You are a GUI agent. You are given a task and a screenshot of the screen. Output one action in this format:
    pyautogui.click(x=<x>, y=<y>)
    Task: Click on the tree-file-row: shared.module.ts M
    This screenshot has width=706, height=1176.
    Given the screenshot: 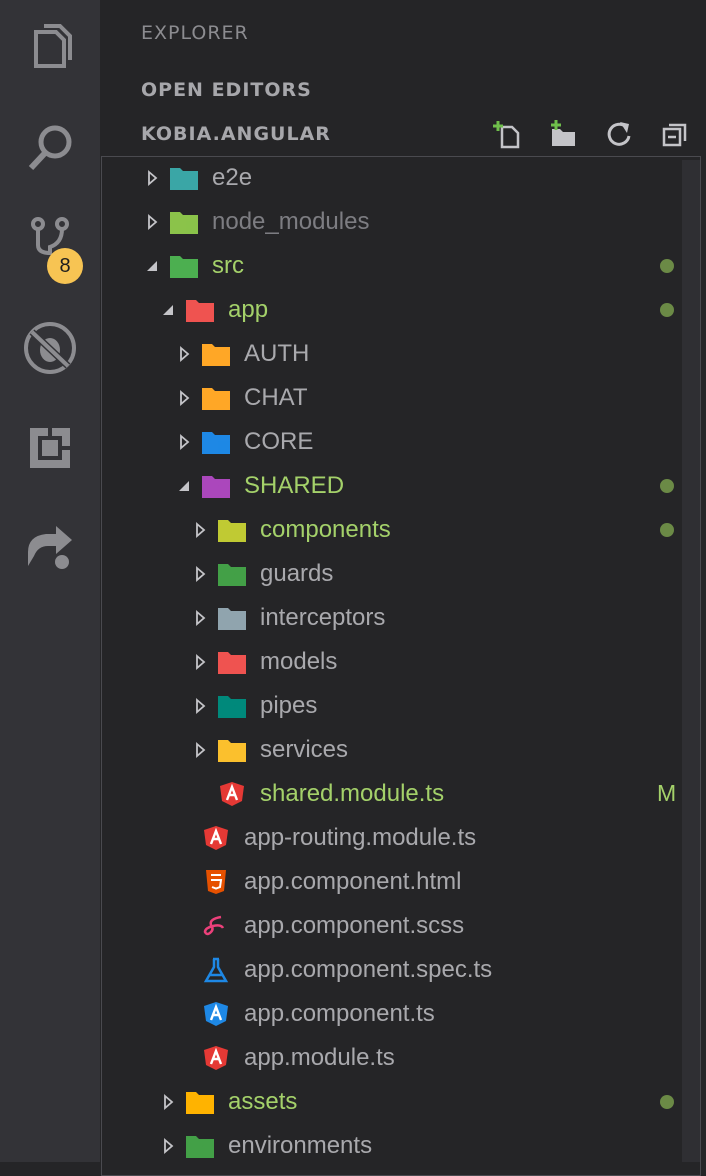 What is the action you would take?
    pyautogui.click(x=391, y=794)
    